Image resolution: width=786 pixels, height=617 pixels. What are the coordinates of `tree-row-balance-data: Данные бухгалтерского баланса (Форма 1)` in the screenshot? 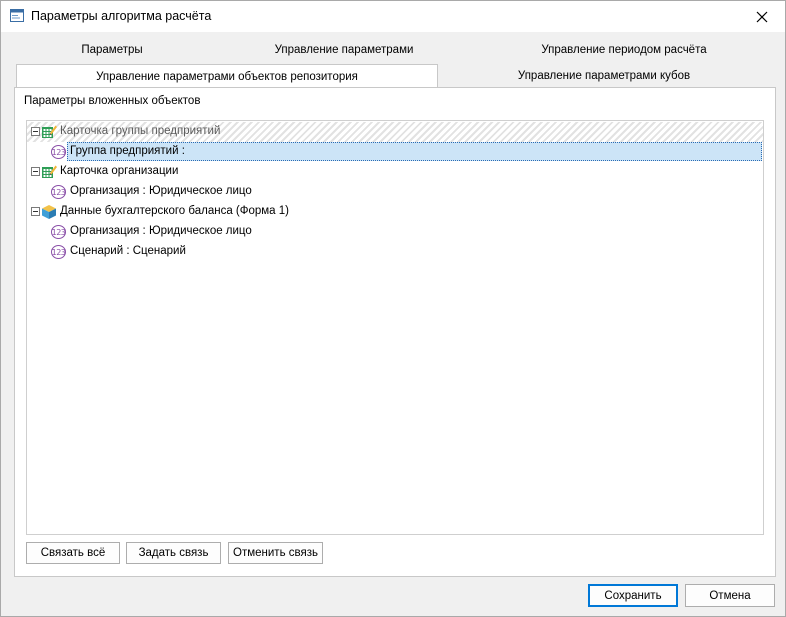 It's located at (395, 212).